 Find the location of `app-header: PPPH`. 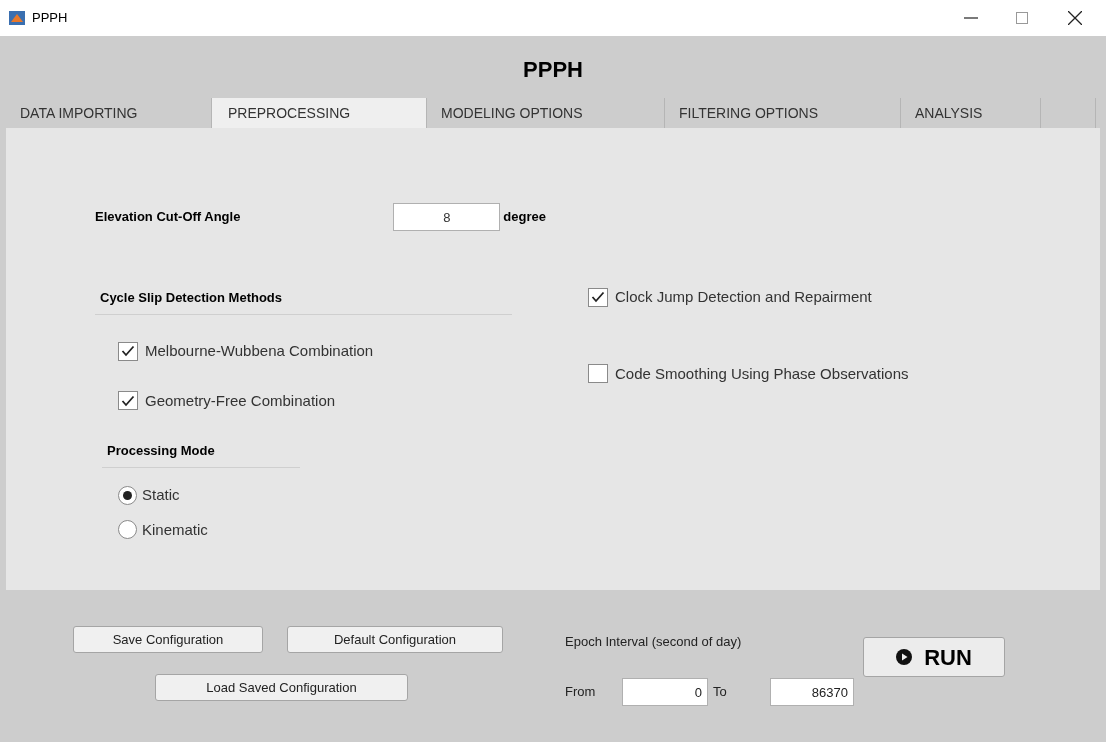

app-header: PPPH is located at coordinates (553, 69).